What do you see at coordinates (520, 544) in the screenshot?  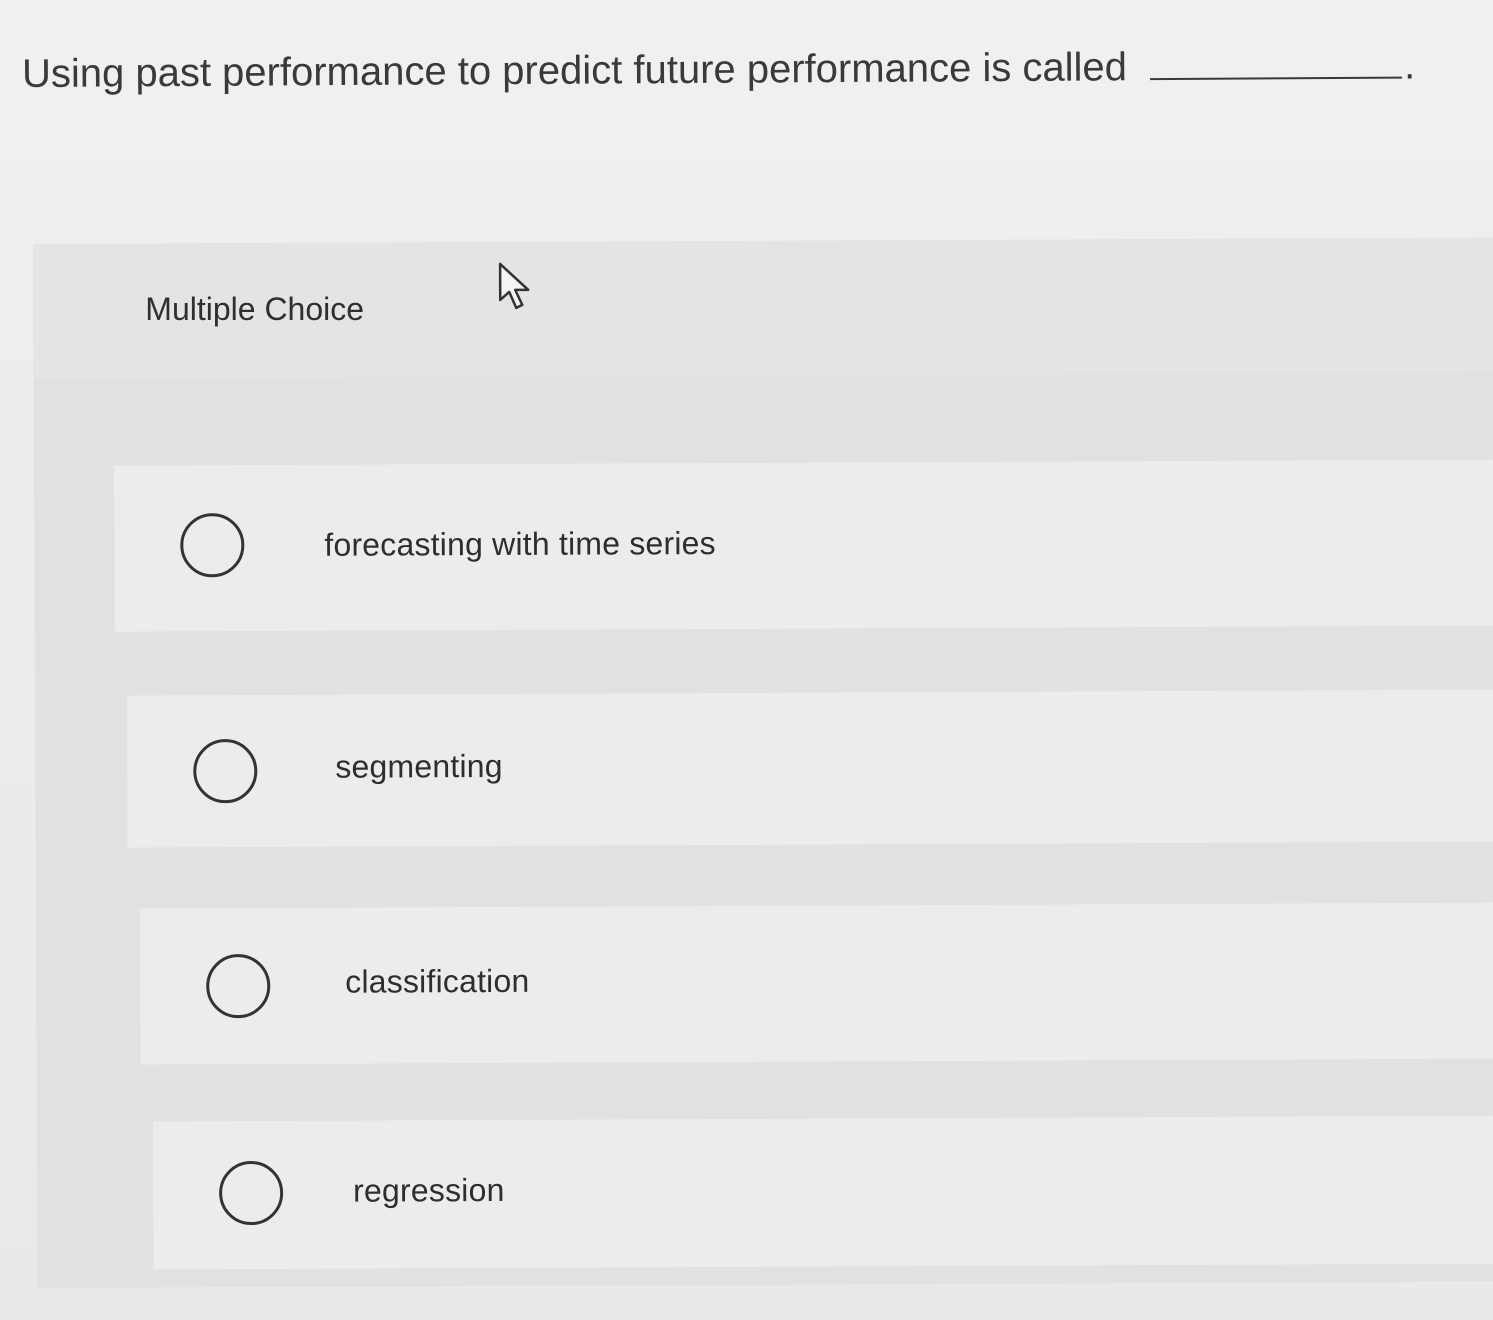 I see `option-label: forecasting with time series` at bounding box center [520, 544].